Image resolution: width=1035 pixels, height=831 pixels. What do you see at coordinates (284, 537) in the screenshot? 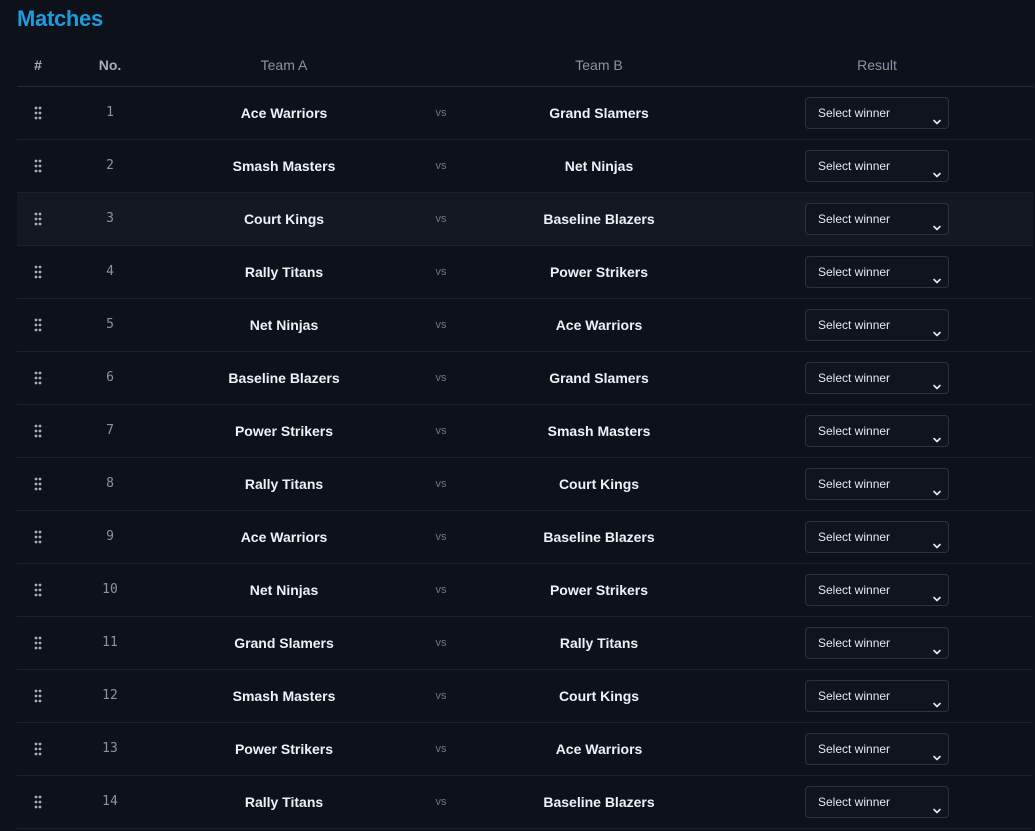
I see `team-a-name: Ace Warriors` at bounding box center [284, 537].